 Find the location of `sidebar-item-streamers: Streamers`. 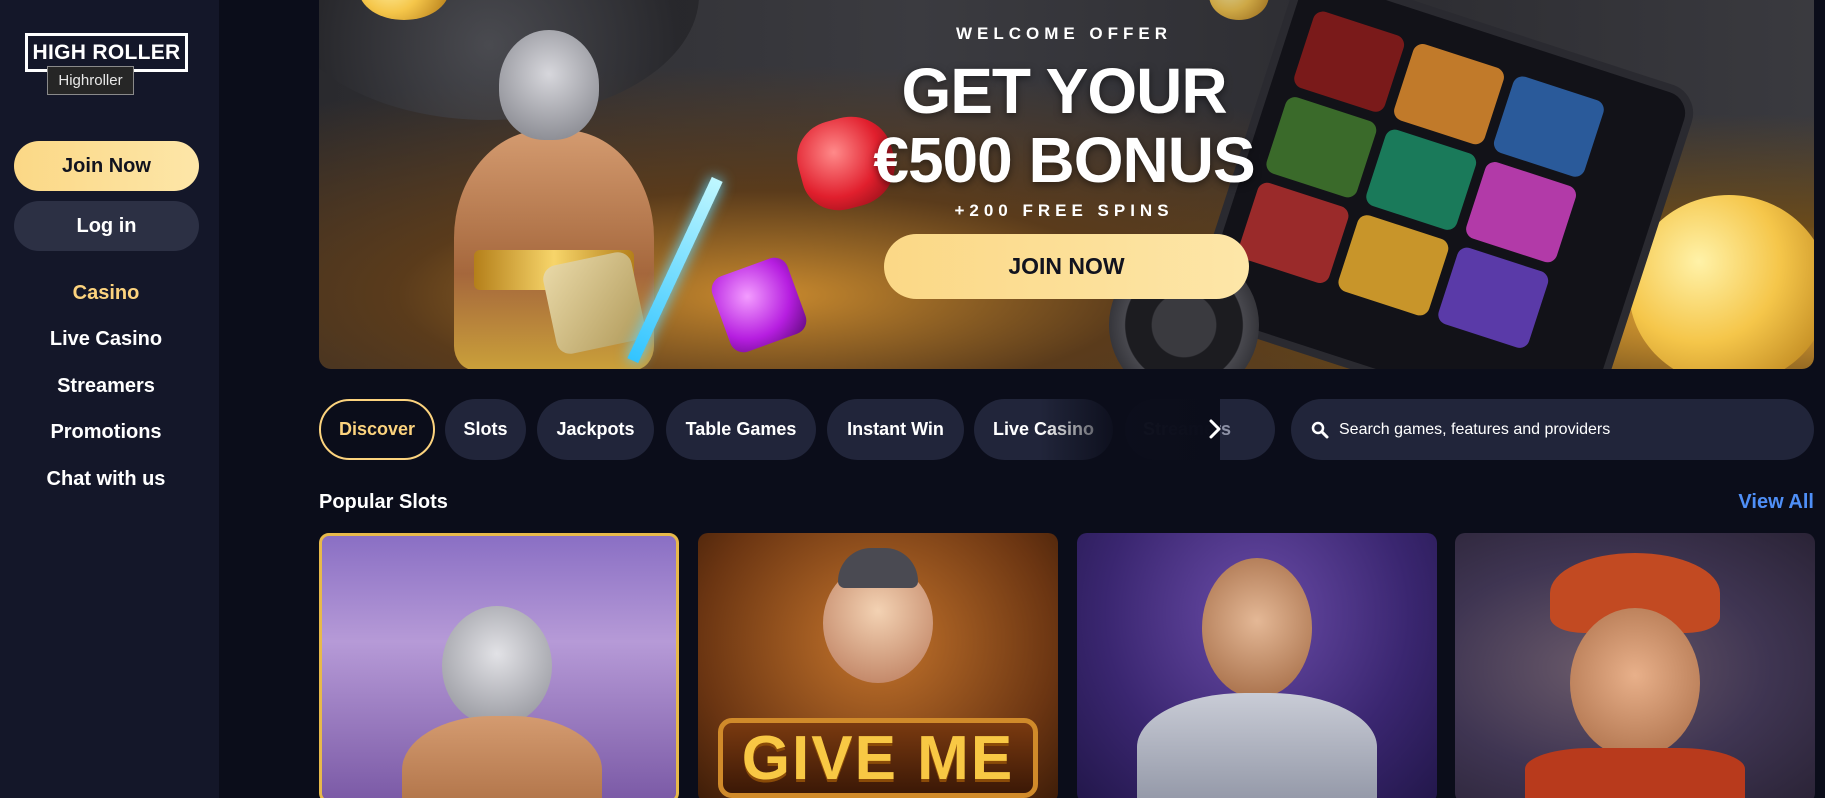

sidebar-item-streamers: Streamers is located at coordinates (106, 386).